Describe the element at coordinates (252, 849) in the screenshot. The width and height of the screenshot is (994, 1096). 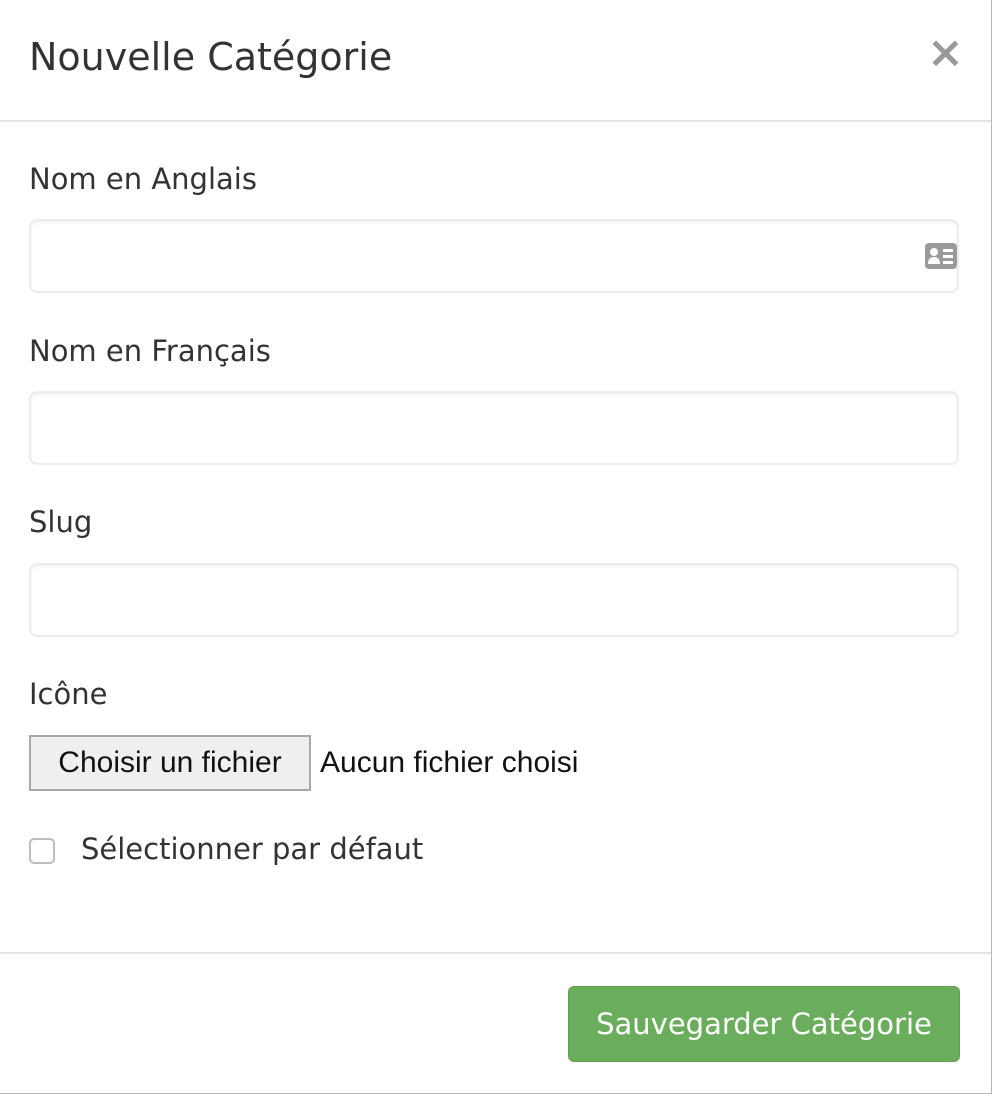
I see `default-checkbox-label: Sélectionner par défaut` at that location.